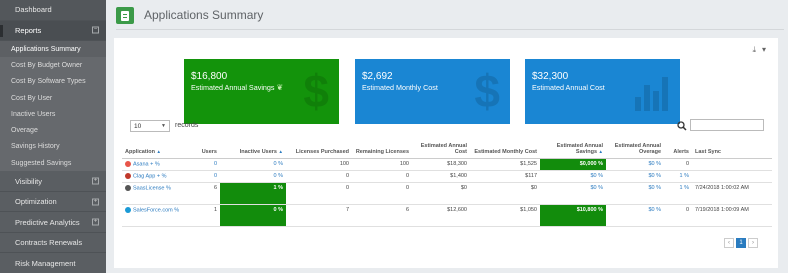  I want to click on sidebar-item-label: Risk Management, so click(45, 263).